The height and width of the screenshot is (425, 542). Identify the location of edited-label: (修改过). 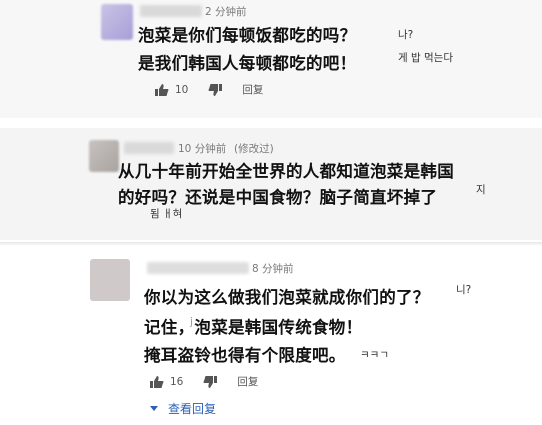
(254, 149).